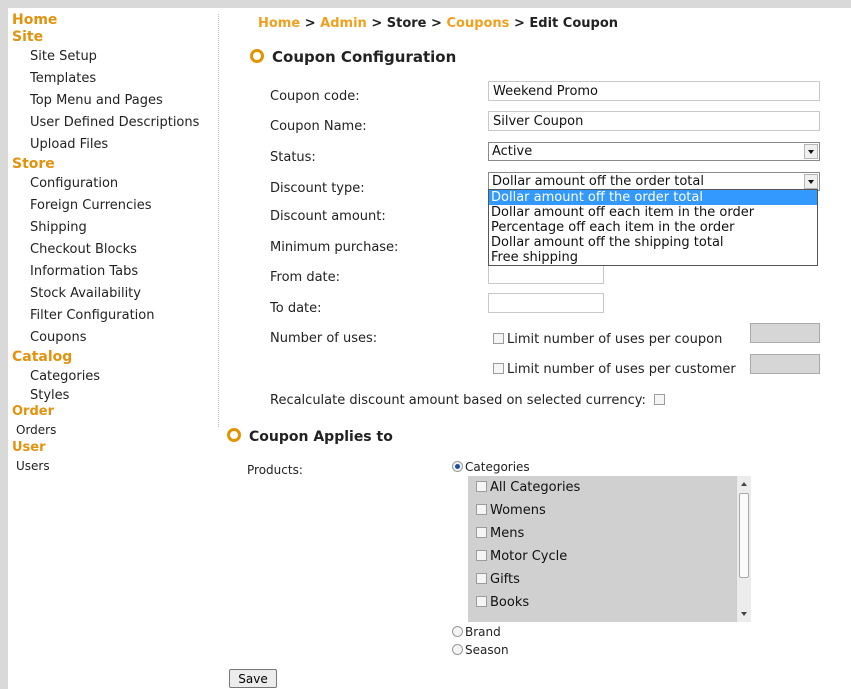 The width and height of the screenshot is (851, 689). Describe the element at coordinates (114, 272) in the screenshot. I see `sidebar-item-information-tabs: Information Tabs` at that location.